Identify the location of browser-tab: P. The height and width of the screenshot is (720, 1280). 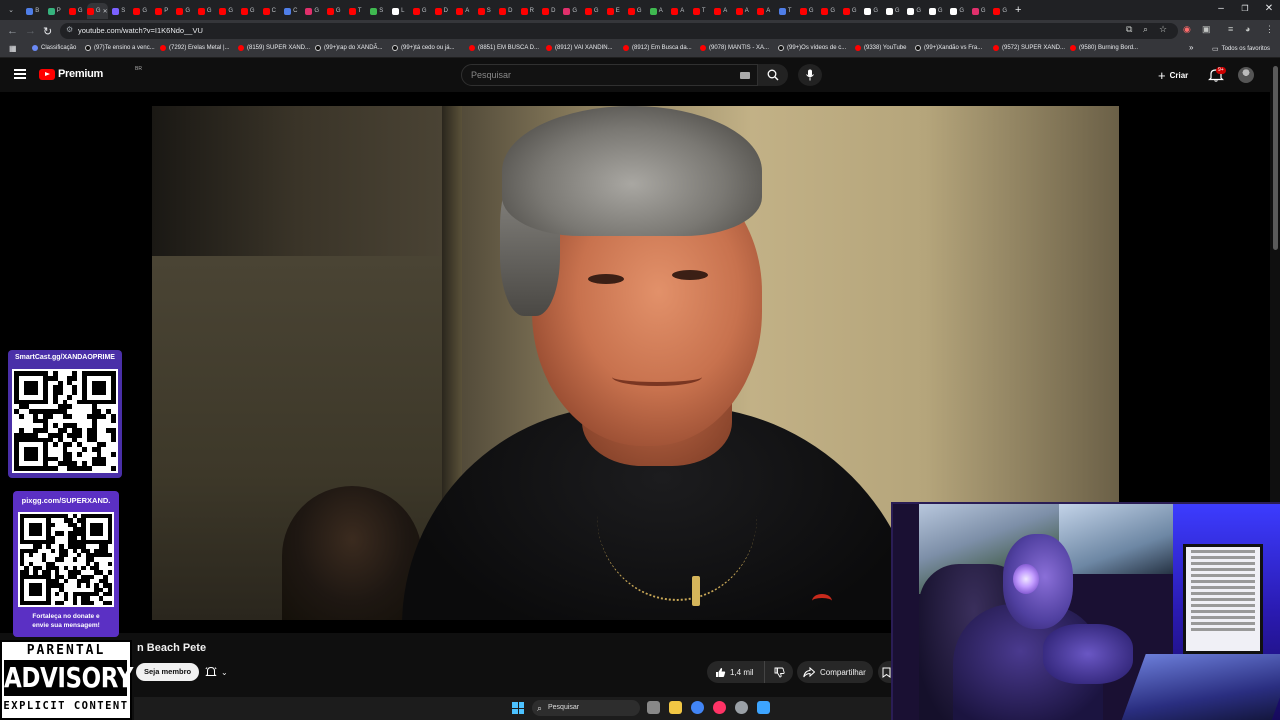
(55, 11).